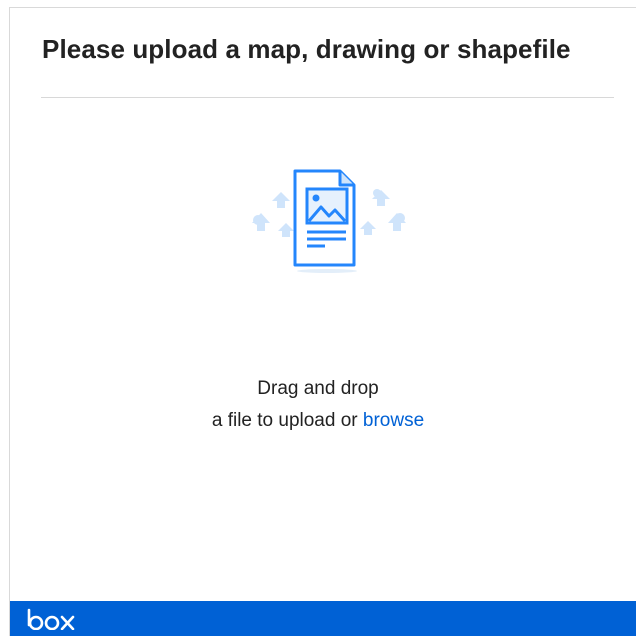 The image size is (636, 636). Describe the element at coordinates (329, 221) in the screenshot. I see `upload-document-icon` at that location.